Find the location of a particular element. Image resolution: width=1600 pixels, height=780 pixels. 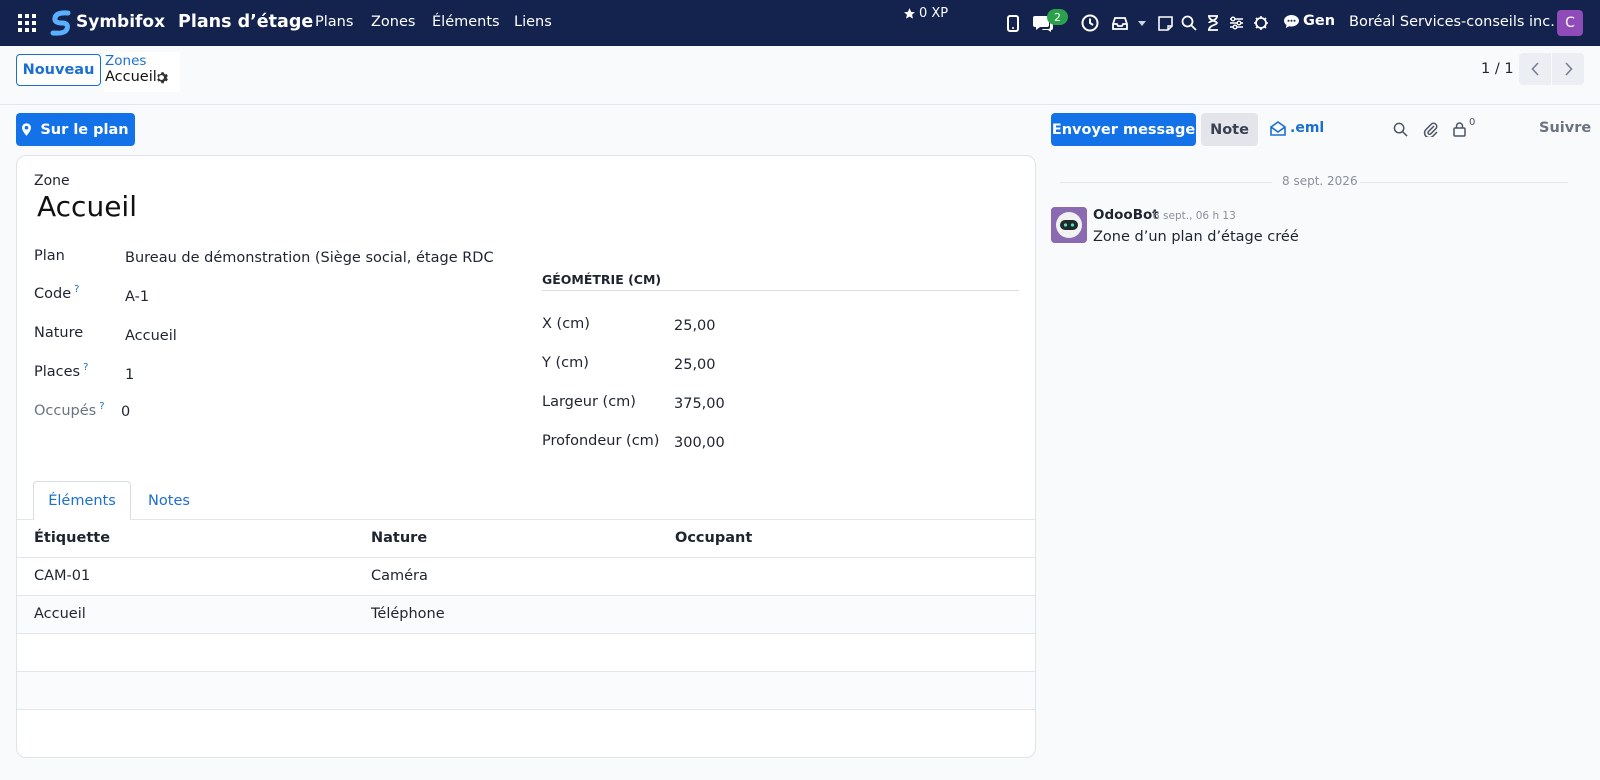

inbox-icon is located at coordinates (1120, 23).